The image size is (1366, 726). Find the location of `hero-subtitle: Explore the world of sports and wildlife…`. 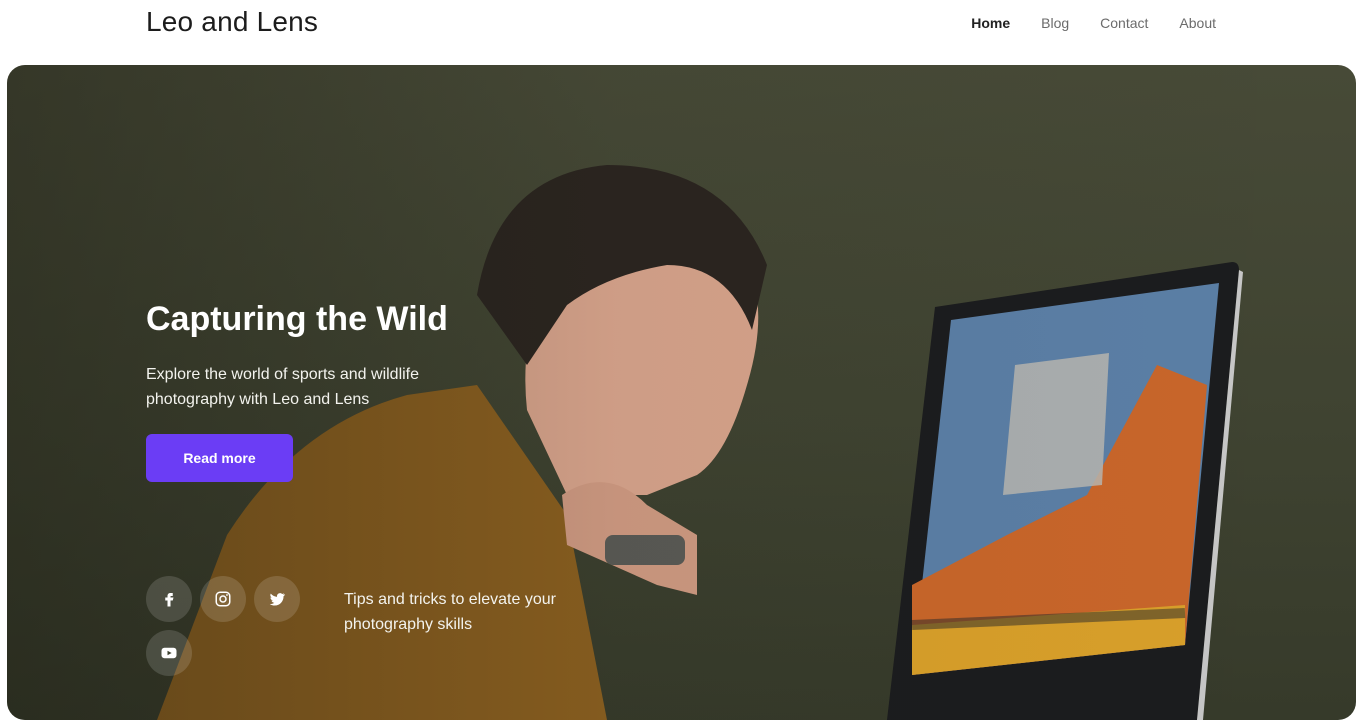

hero-subtitle: Explore the world of sports and wildlife… is located at coordinates (283, 387).